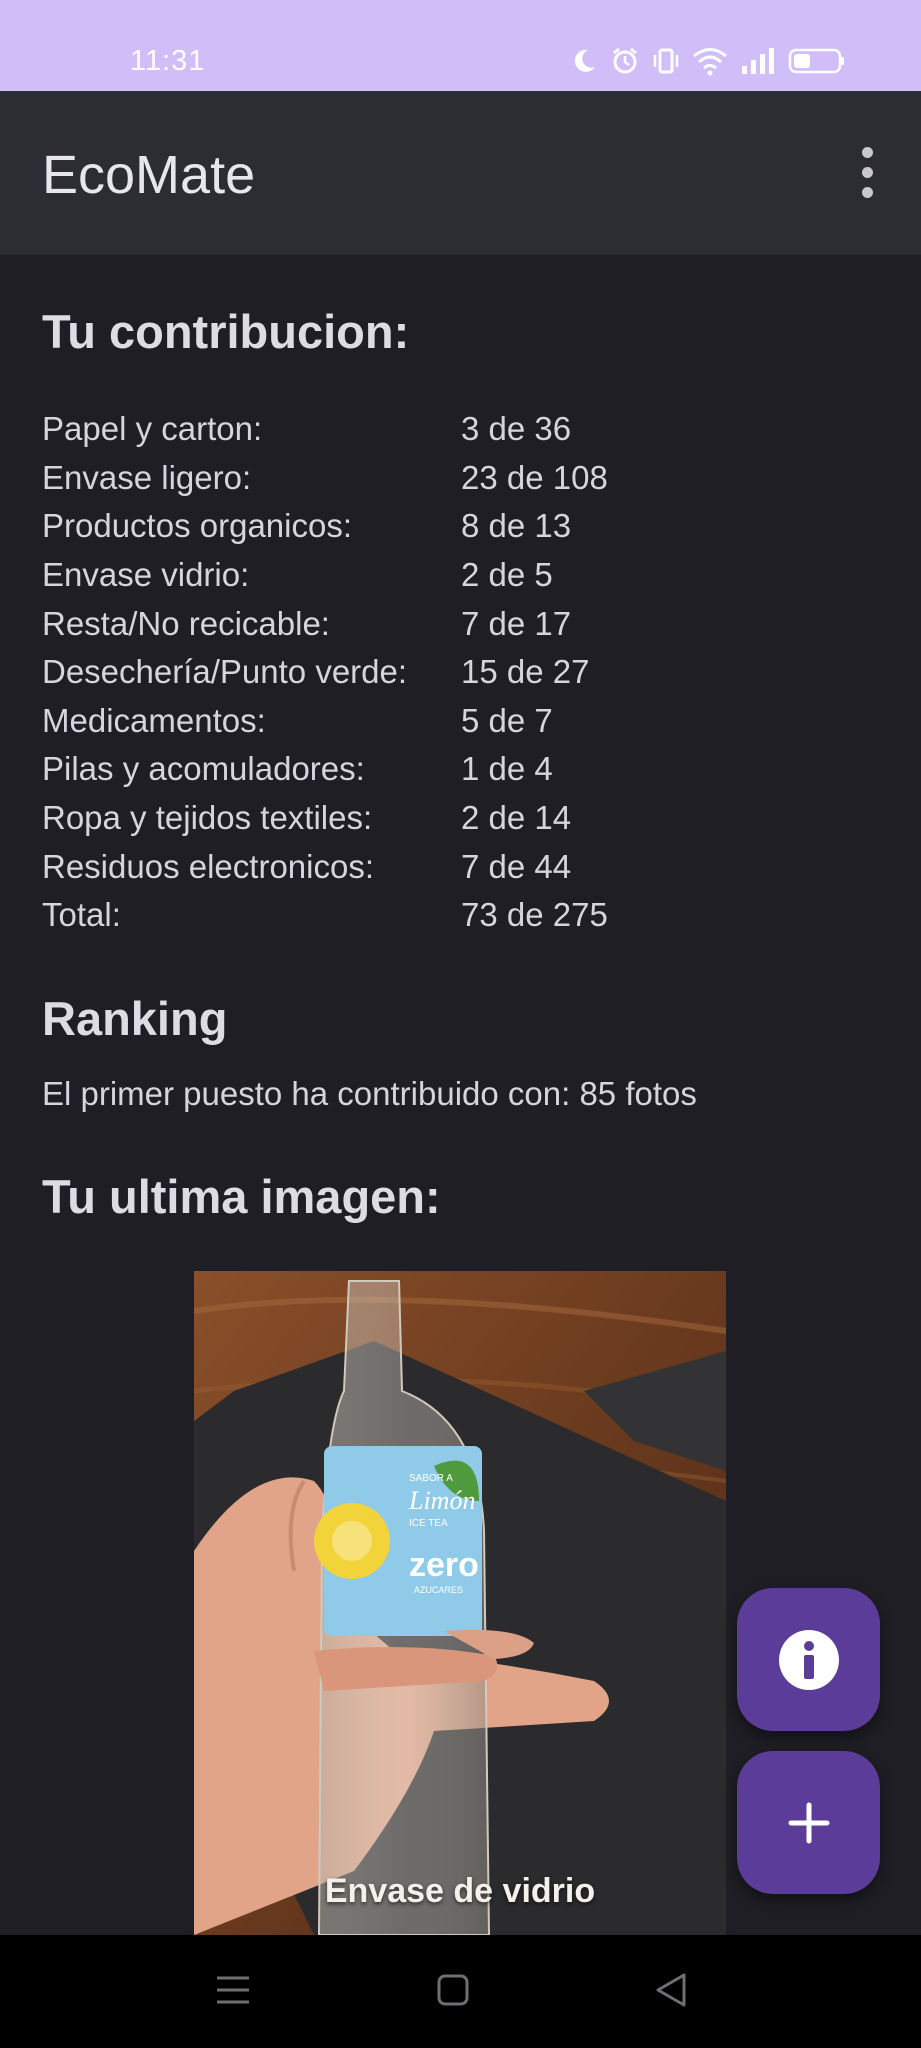  What do you see at coordinates (203, 769) in the screenshot?
I see `stat-label: Pilas y acomuladores:` at bounding box center [203, 769].